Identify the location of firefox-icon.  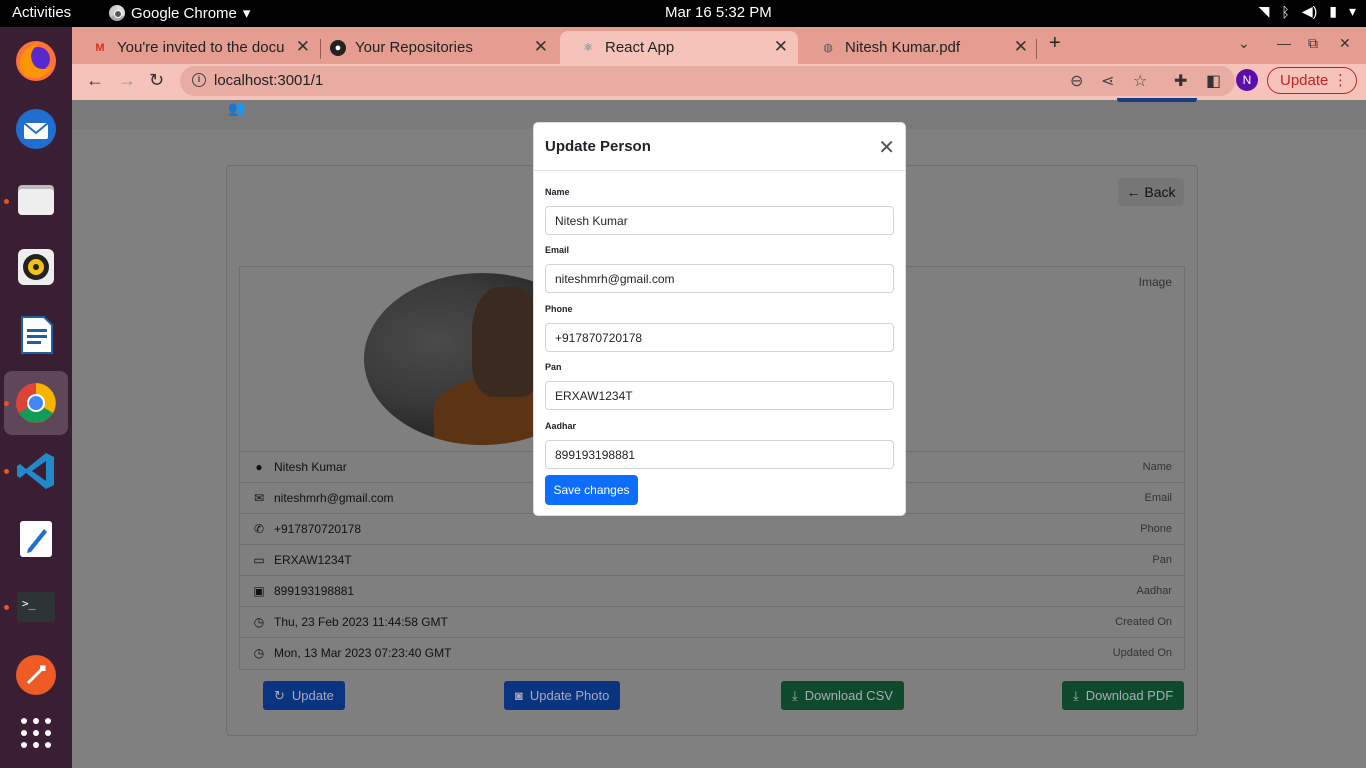
(36, 61).